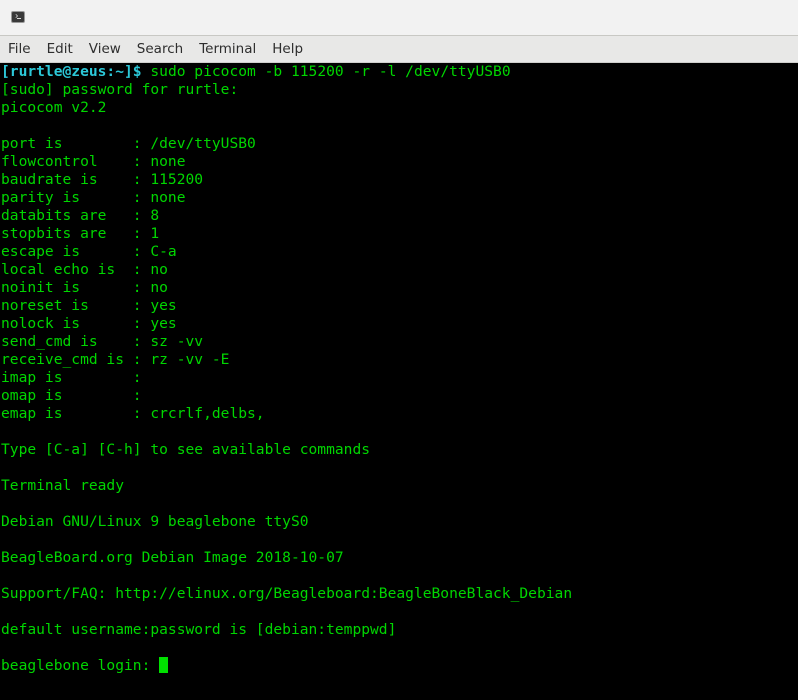  What do you see at coordinates (89, 323) in the screenshot?
I see `output-line: nolock is : yes` at bounding box center [89, 323].